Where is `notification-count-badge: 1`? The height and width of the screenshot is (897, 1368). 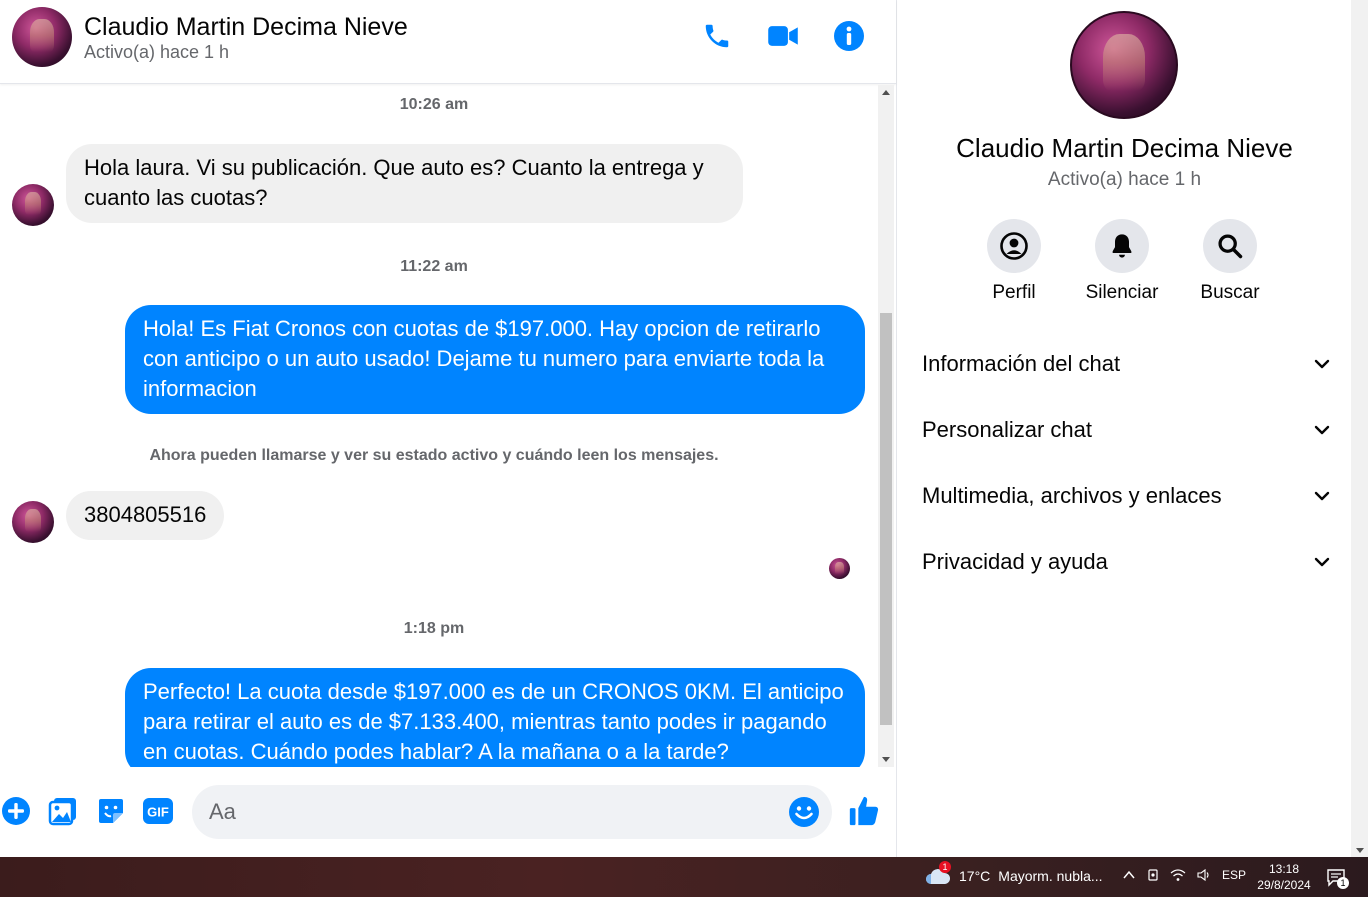
notification-count-badge: 1 is located at coordinates (1343, 883).